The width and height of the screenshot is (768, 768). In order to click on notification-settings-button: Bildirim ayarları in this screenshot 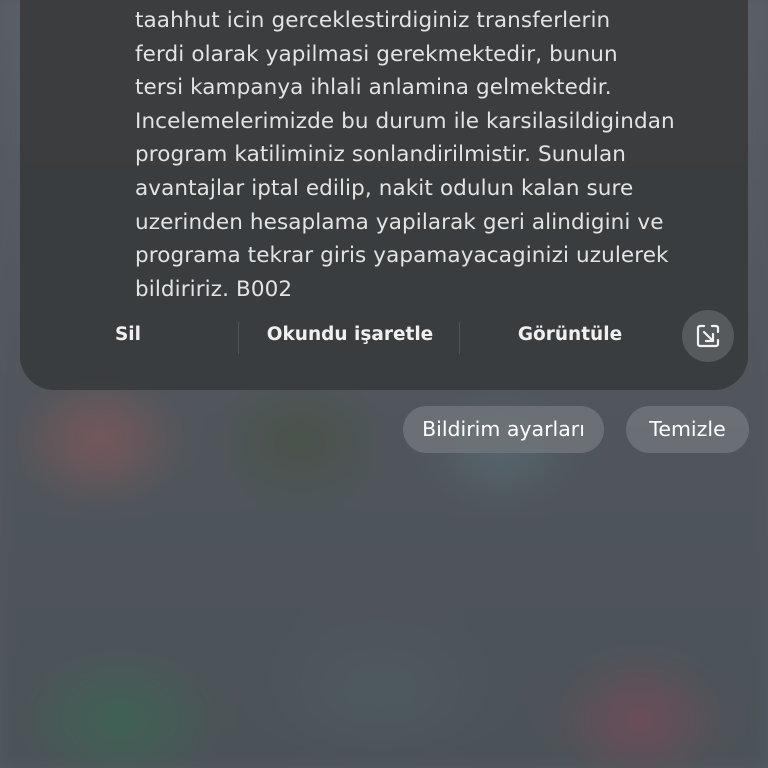, I will do `click(503, 429)`.